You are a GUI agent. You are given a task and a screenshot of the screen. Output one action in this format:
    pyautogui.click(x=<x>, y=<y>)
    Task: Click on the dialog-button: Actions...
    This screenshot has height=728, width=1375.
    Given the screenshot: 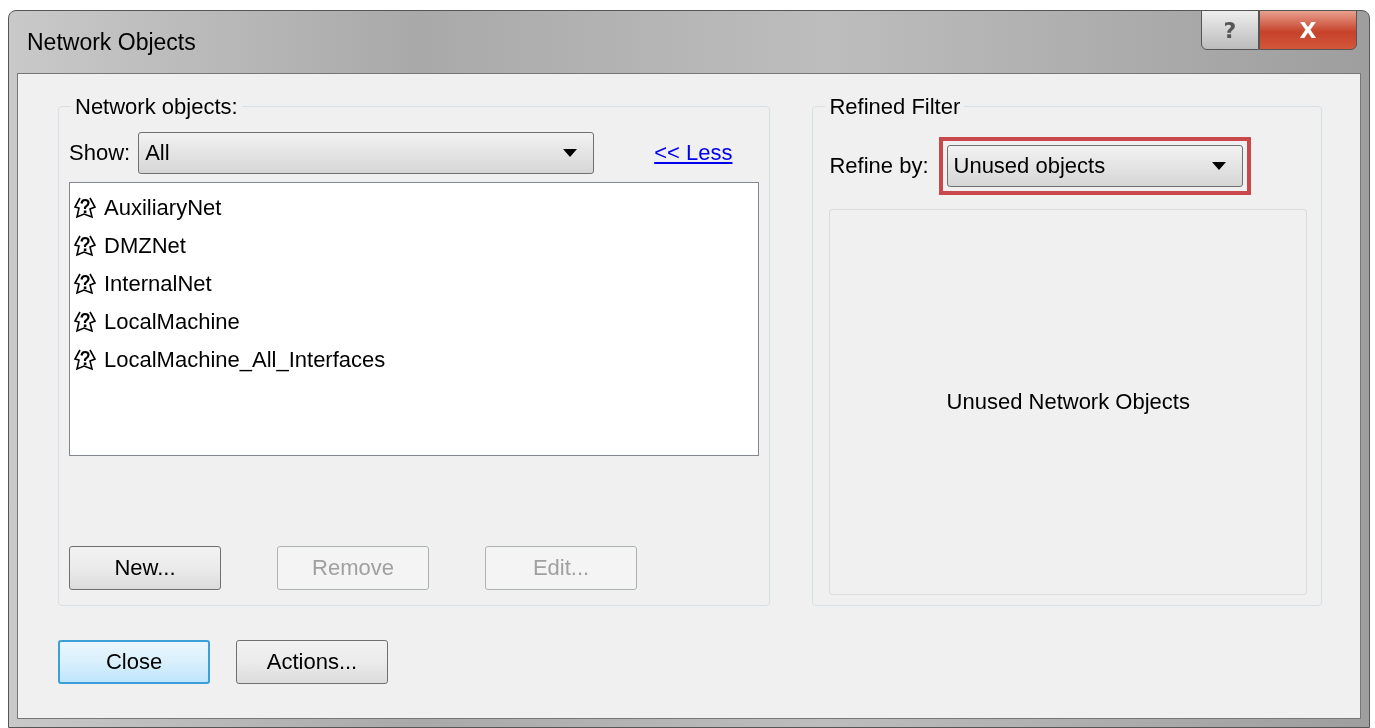 What is the action you would take?
    pyautogui.click(x=312, y=662)
    